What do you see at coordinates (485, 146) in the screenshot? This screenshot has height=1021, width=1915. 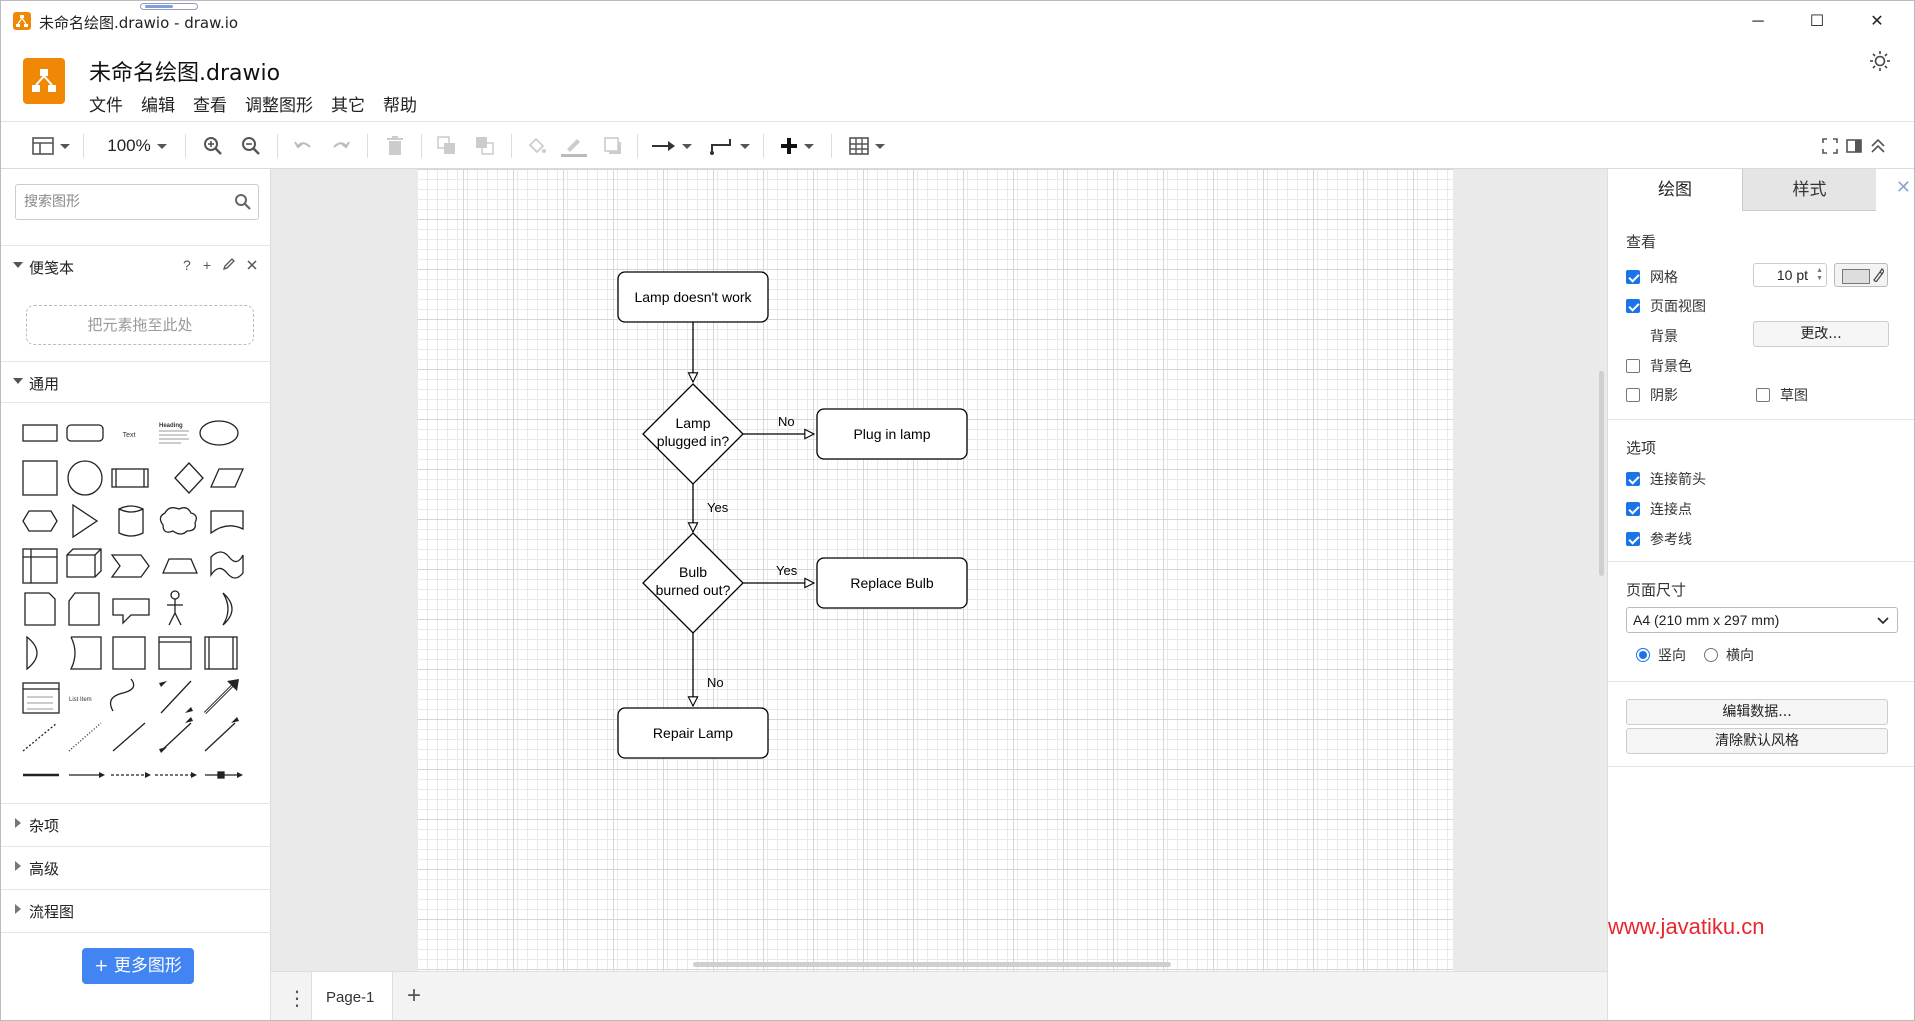 I see `to-back-button` at bounding box center [485, 146].